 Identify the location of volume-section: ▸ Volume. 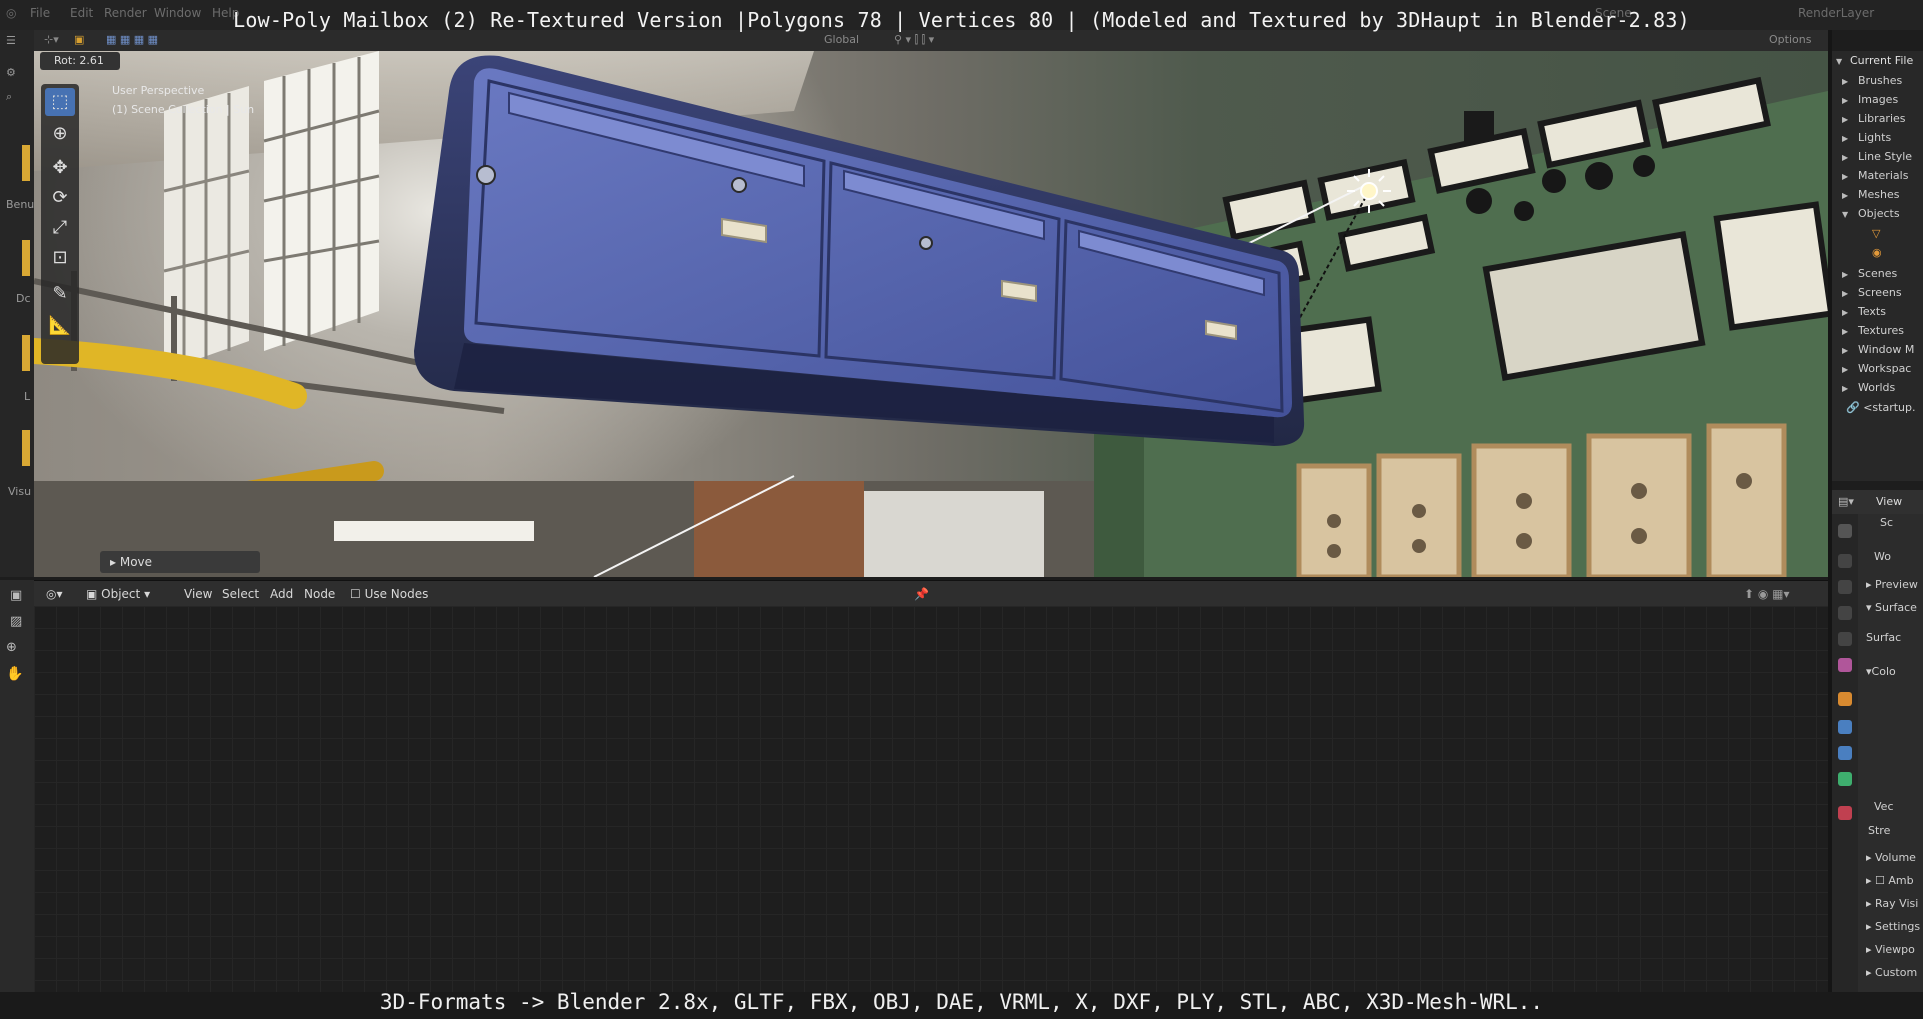
(1891, 857).